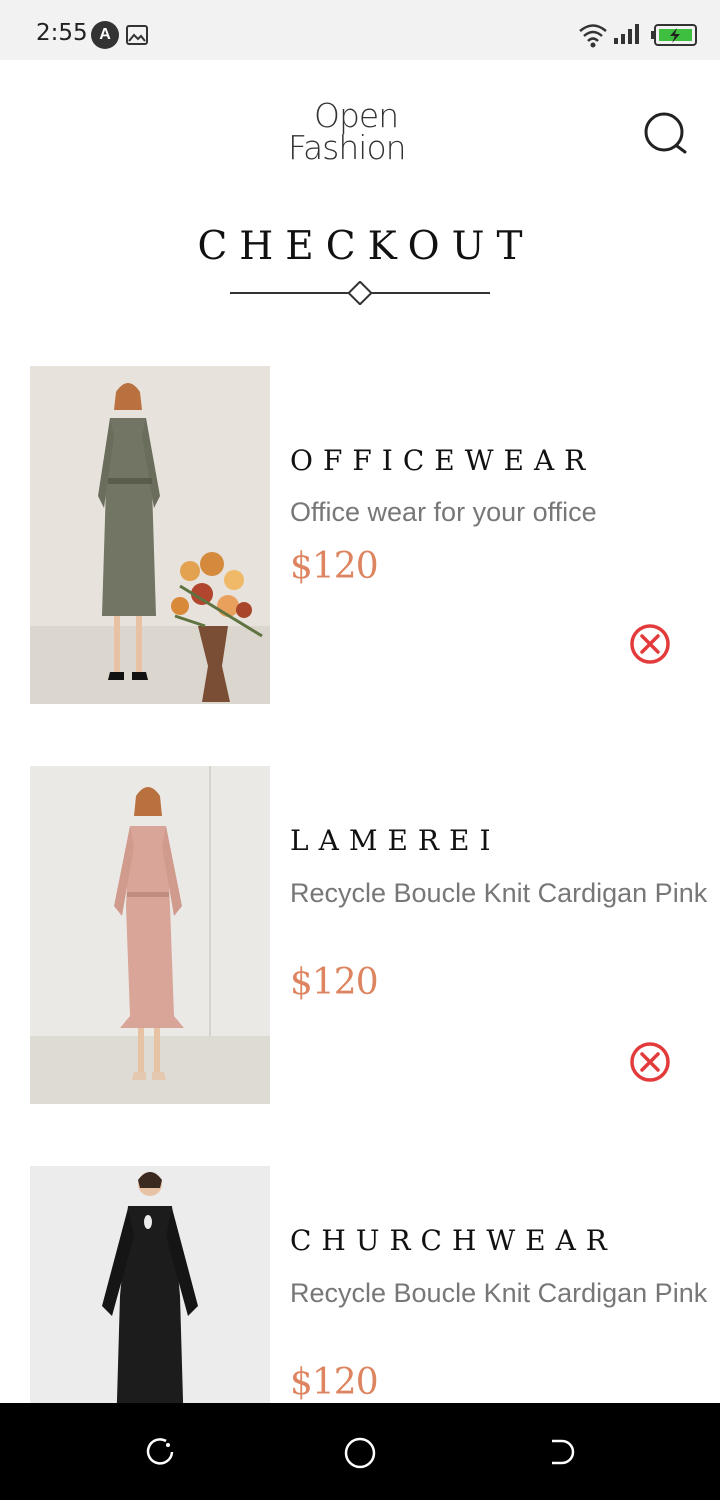 This screenshot has height=1500, width=720. I want to click on signal-icon, so click(626, 34).